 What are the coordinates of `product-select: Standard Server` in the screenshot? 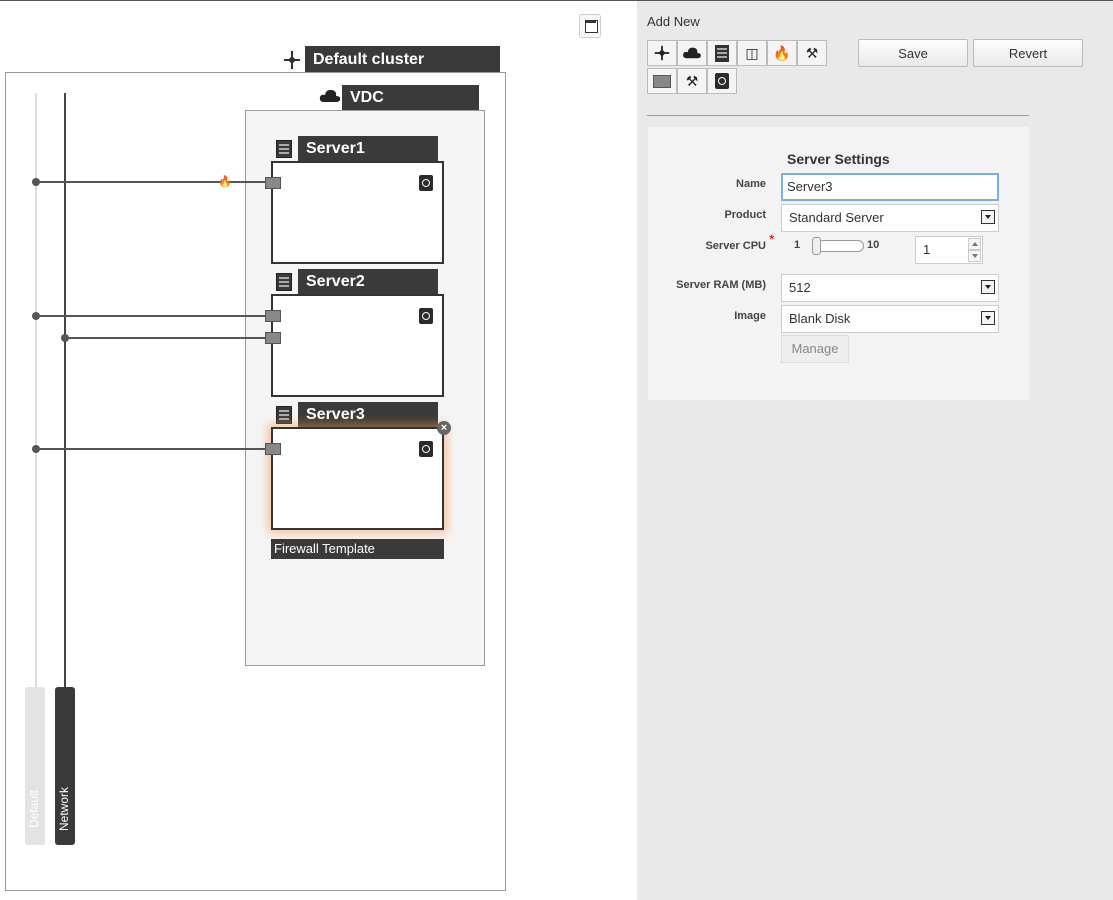 It's located at (890, 218).